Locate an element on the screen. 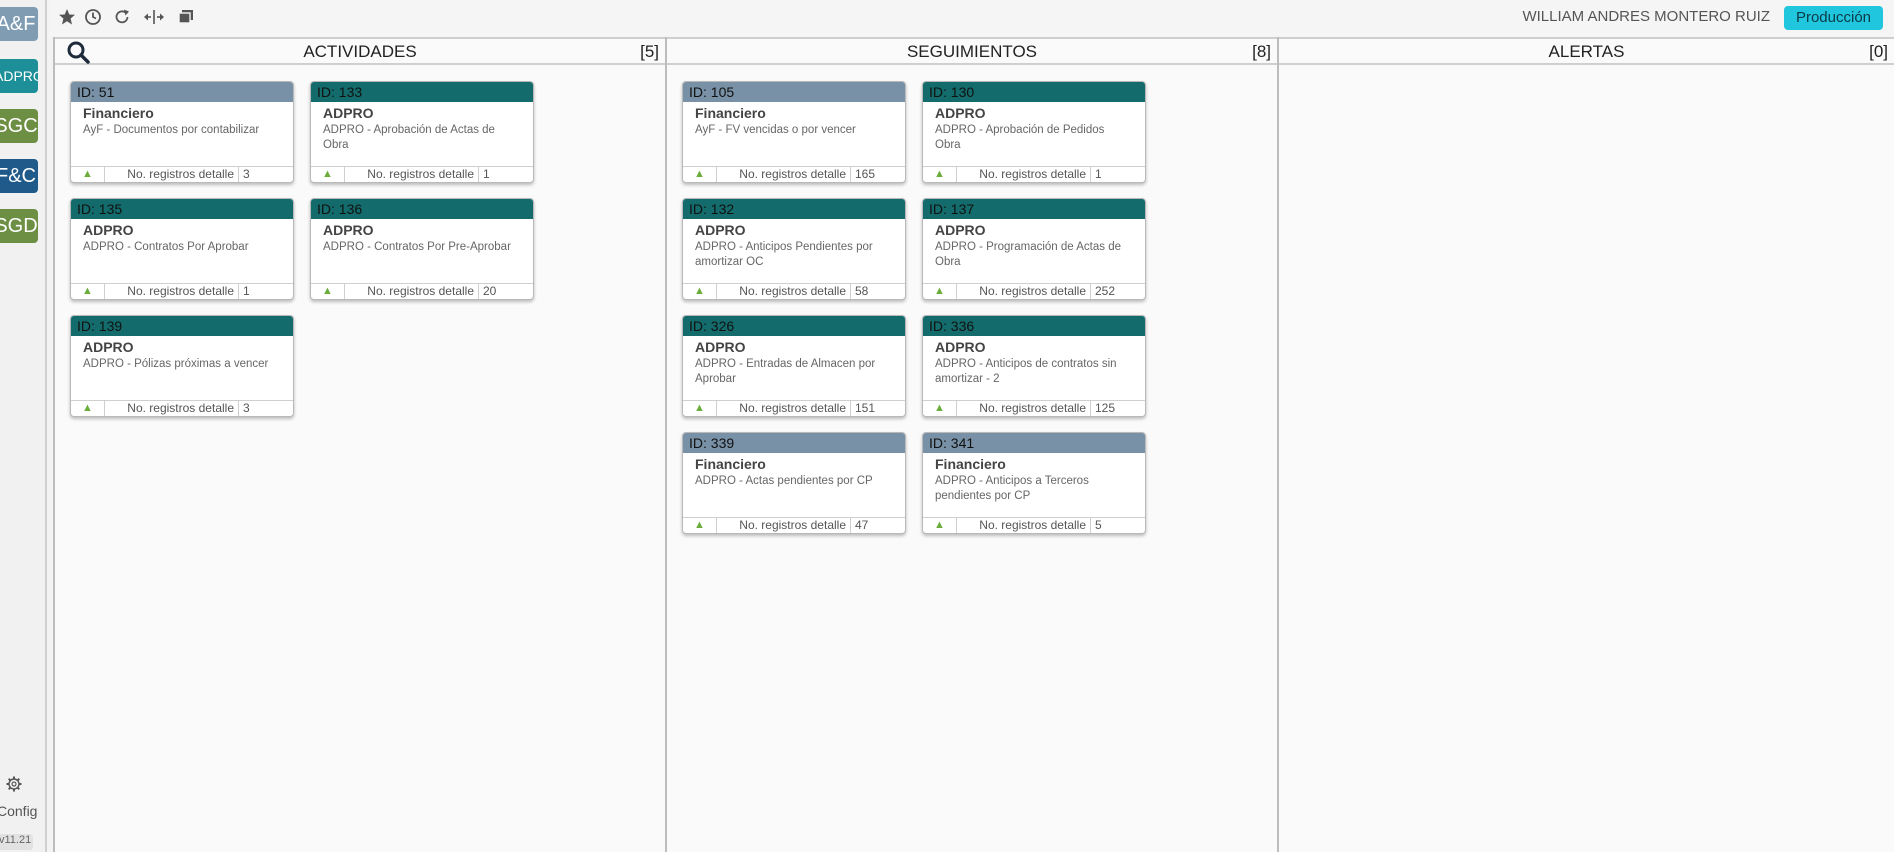 This screenshot has width=1894, height=852. gear-icon is located at coordinates (14, 784).